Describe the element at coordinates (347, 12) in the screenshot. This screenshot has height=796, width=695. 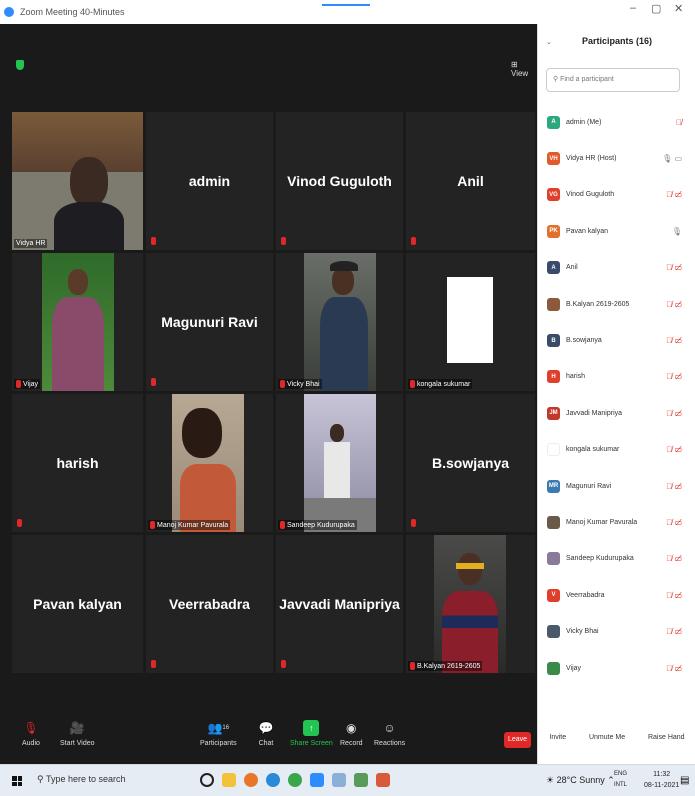
I see `title-bar: Zoom Meeting 40-Minutes – ▢ ✕` at that location.